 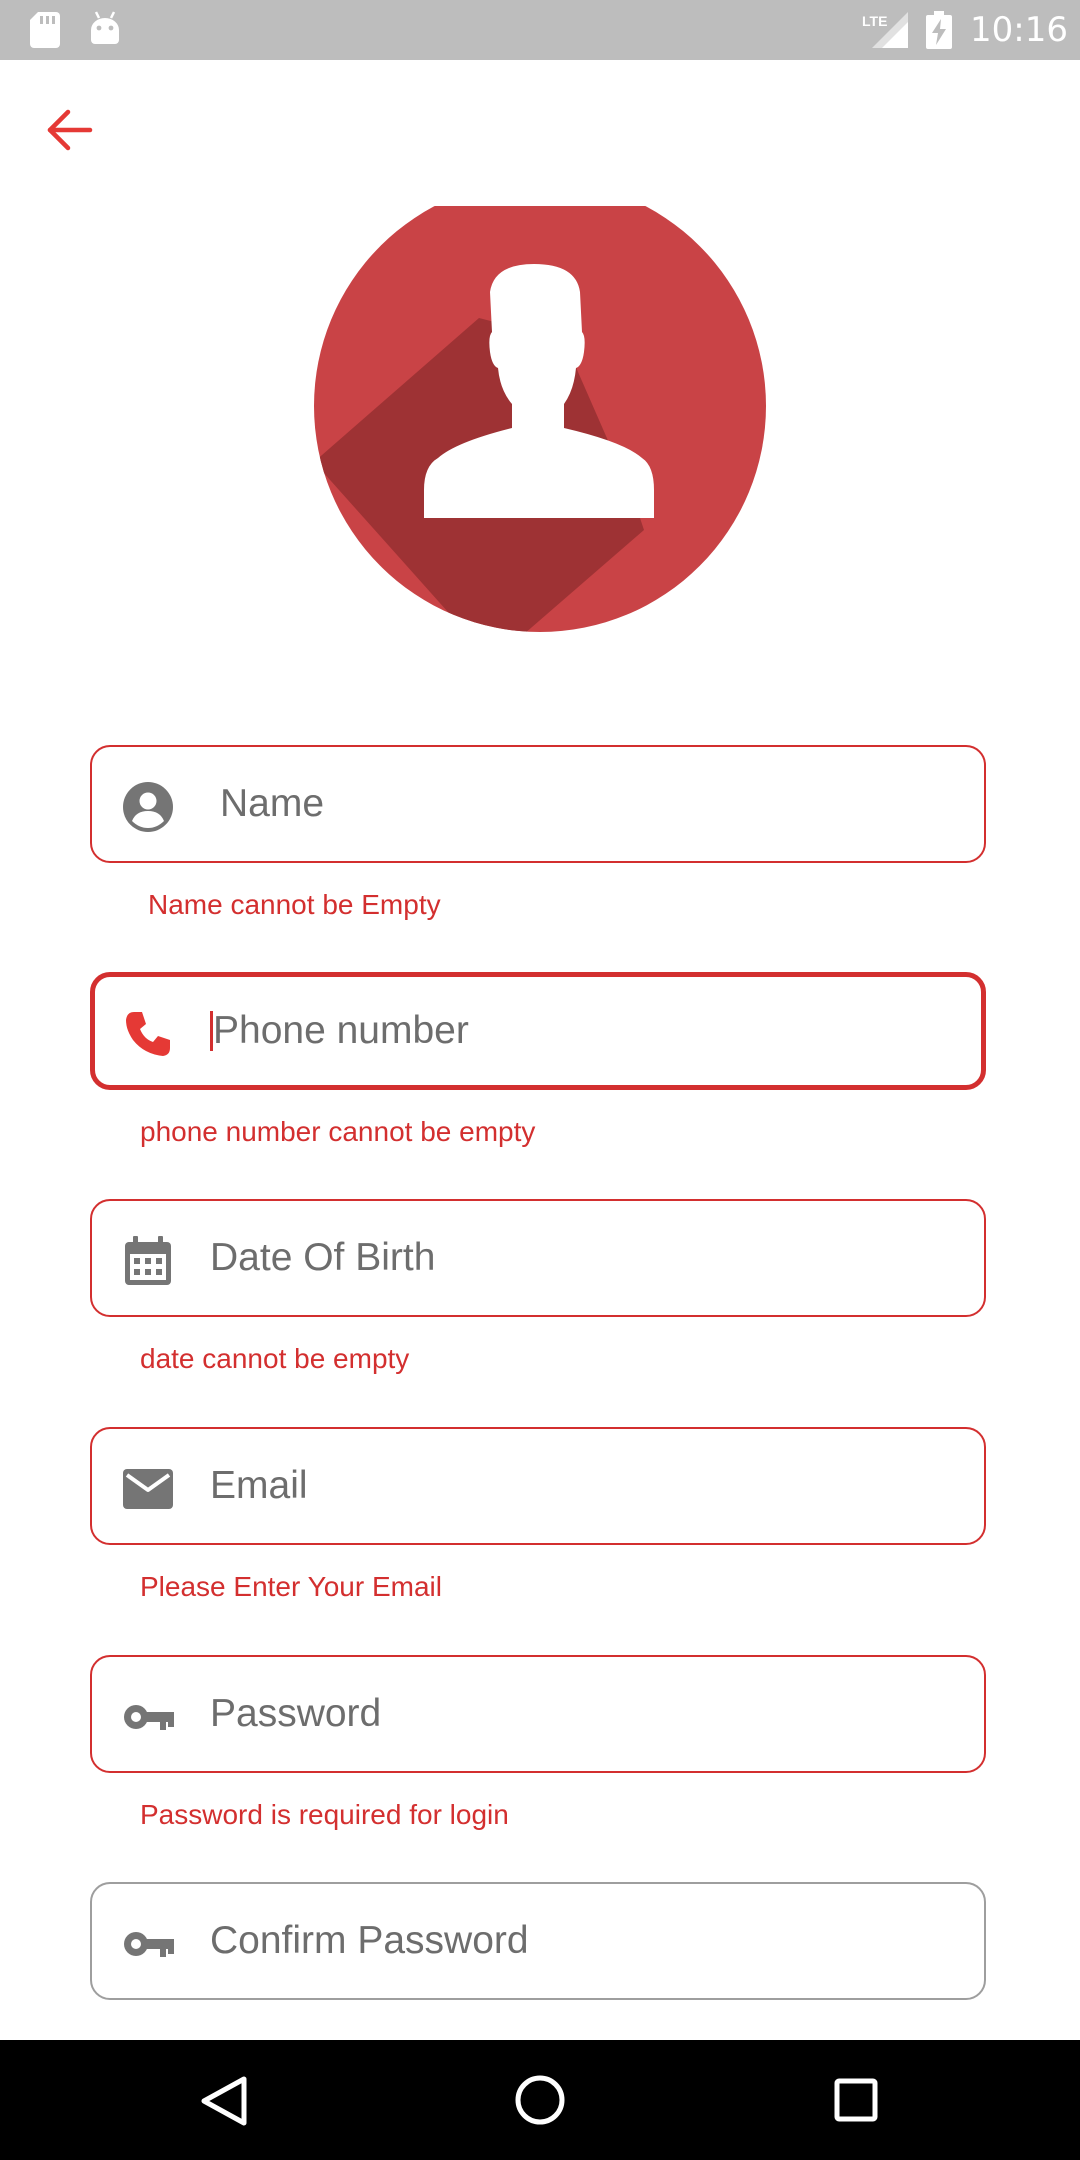 What do you see at coordinates (538, 804) in the screenshot?
I see `name-field: Name` at bounding box center [538, 804].